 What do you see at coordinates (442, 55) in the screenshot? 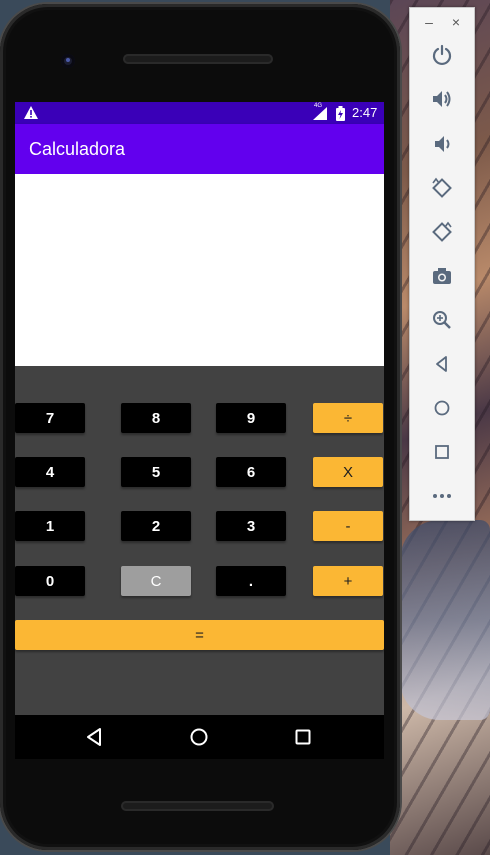
I see `power-icon` at bounding box center [442, 55].